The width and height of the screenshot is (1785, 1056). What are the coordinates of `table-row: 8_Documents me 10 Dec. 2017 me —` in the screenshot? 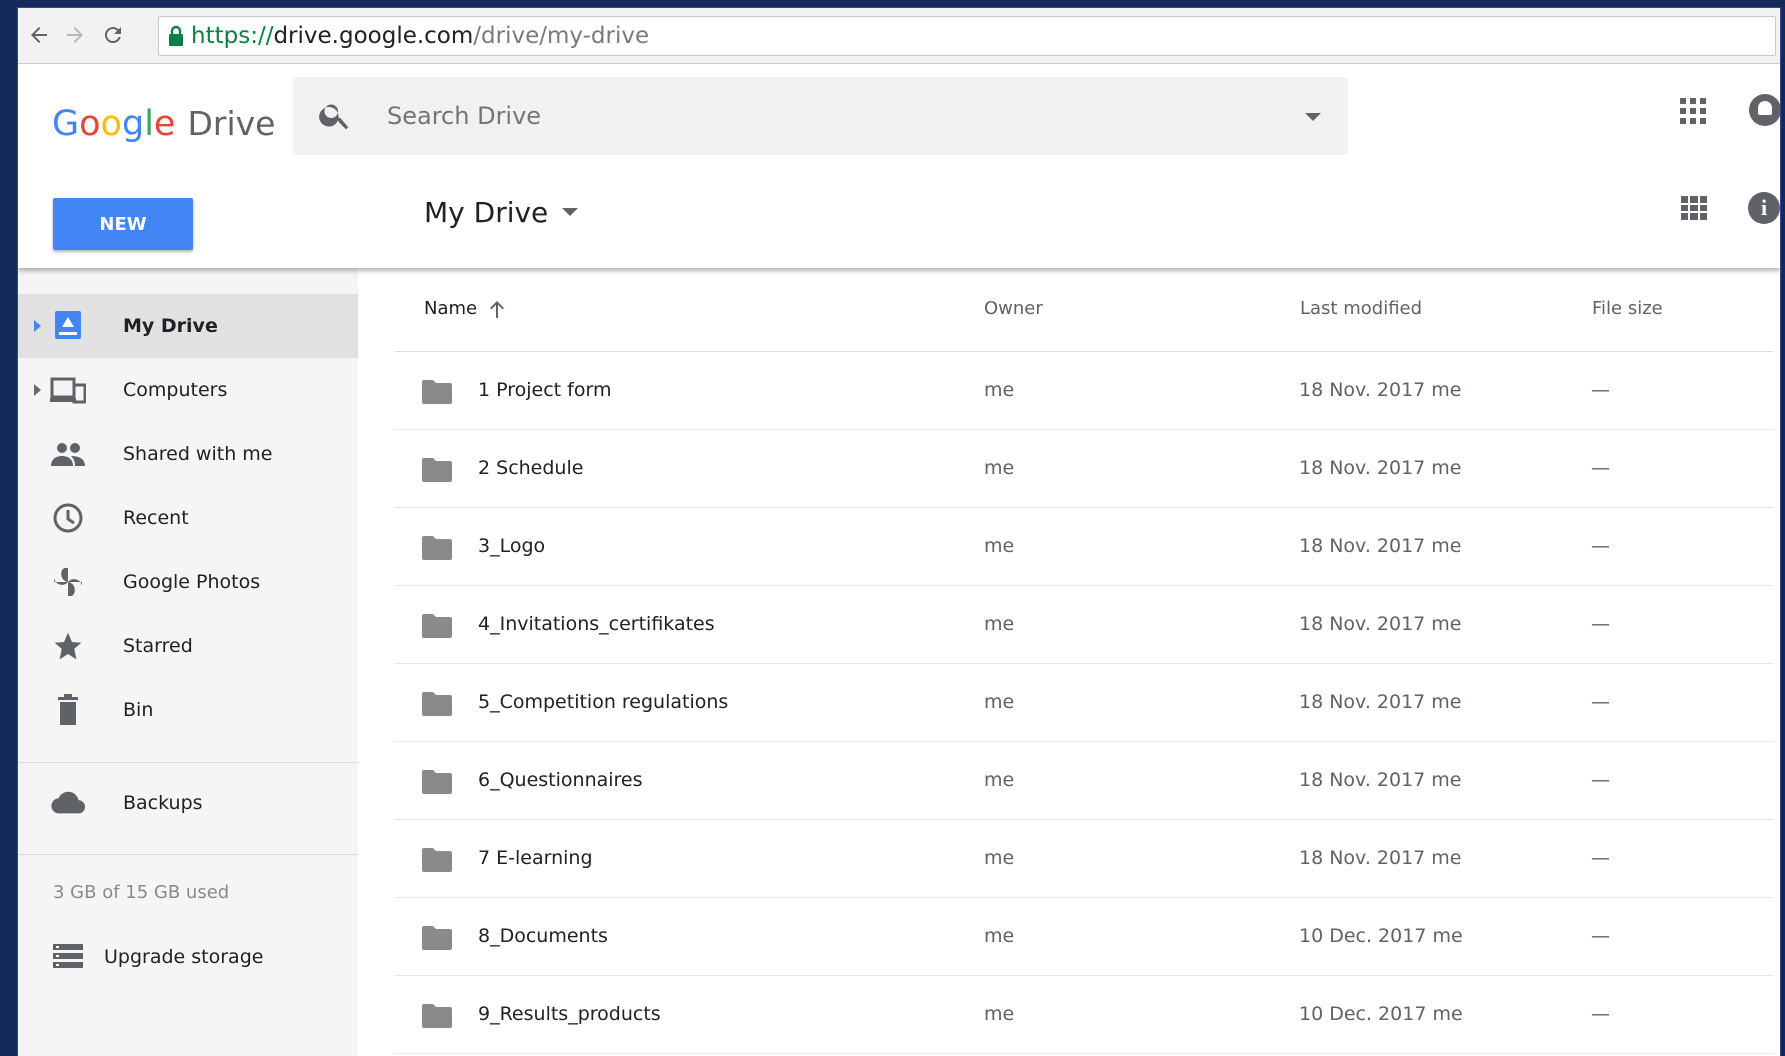 It's located at (1084, 937).